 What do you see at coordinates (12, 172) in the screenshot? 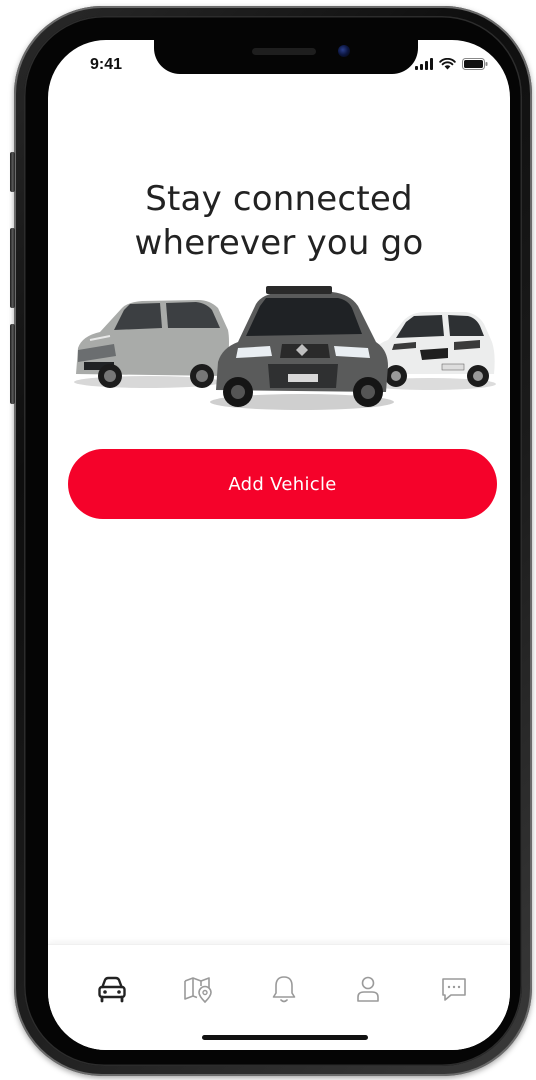
I see `silent-switch` at bounding box center [12, 172].